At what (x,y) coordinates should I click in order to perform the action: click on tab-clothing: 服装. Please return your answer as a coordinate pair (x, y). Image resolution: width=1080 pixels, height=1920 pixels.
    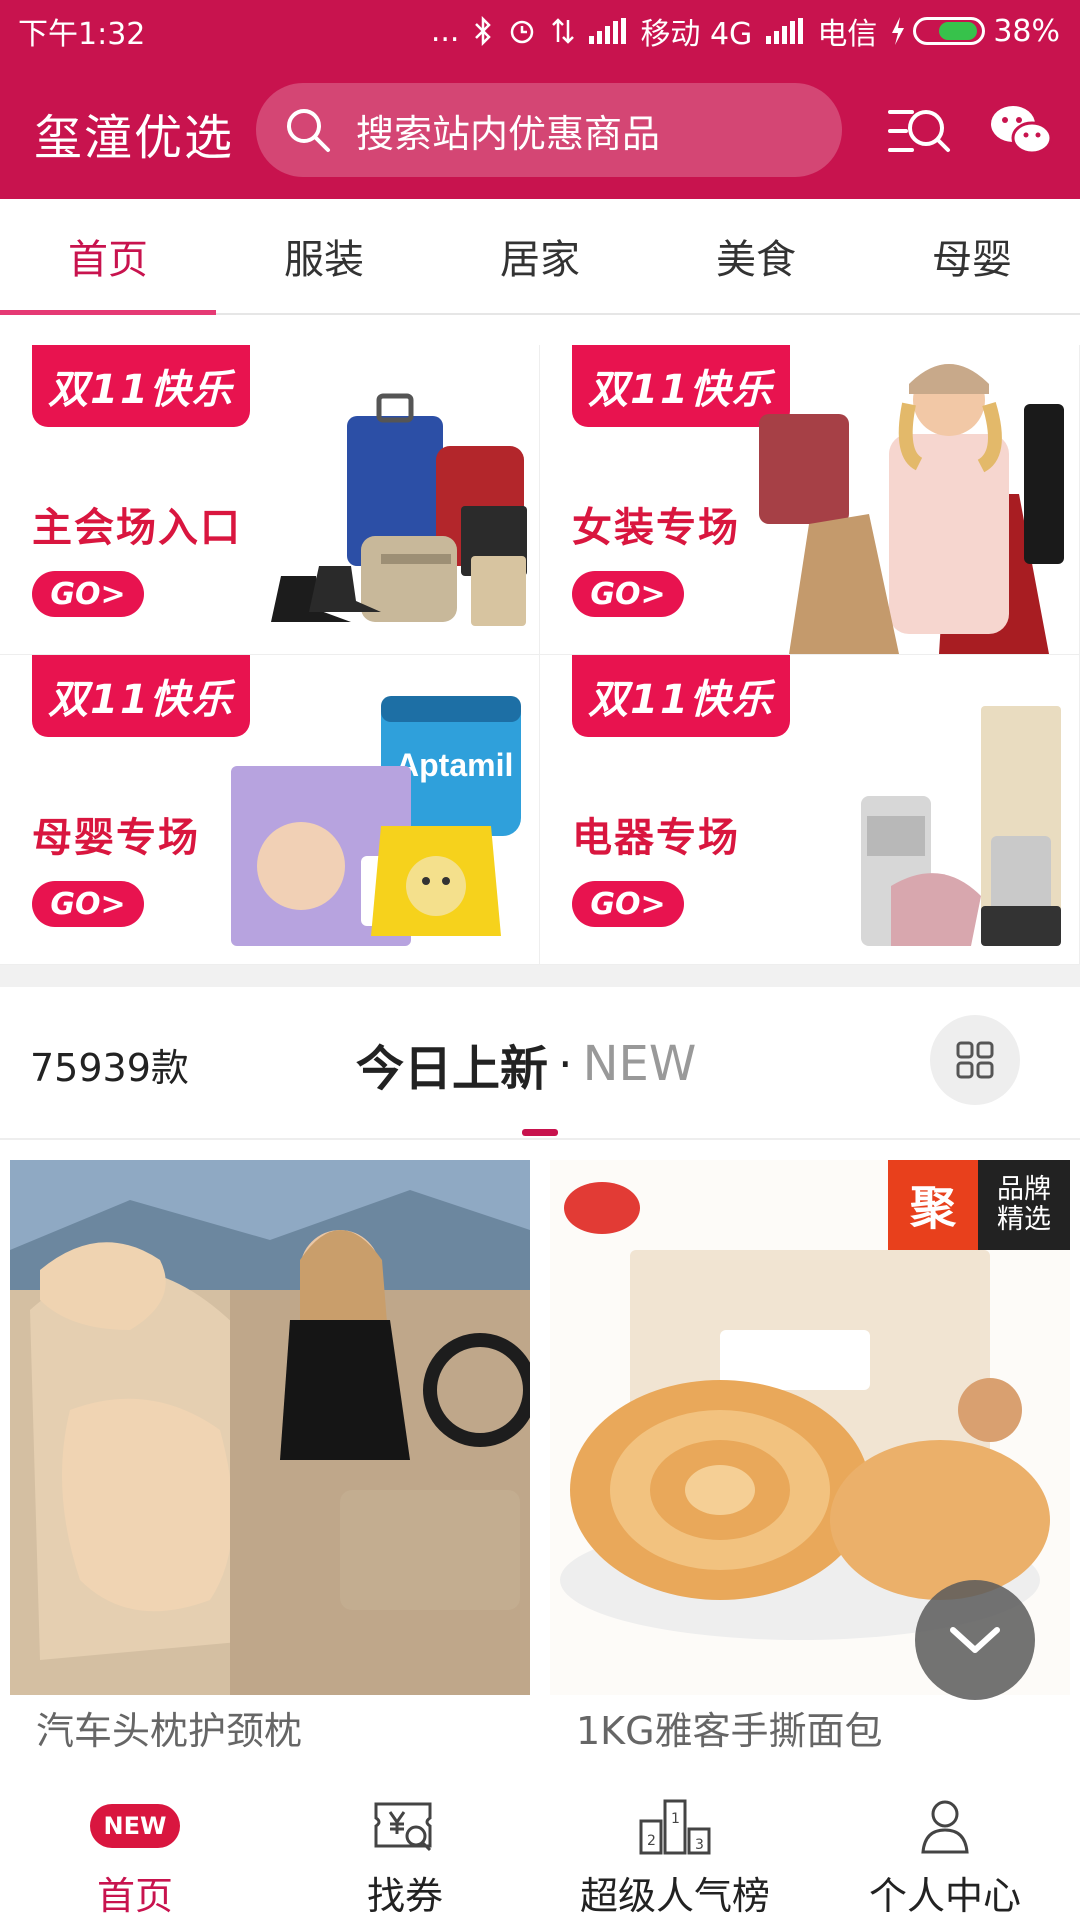
    Looking at the image, I should click on (324, 256).